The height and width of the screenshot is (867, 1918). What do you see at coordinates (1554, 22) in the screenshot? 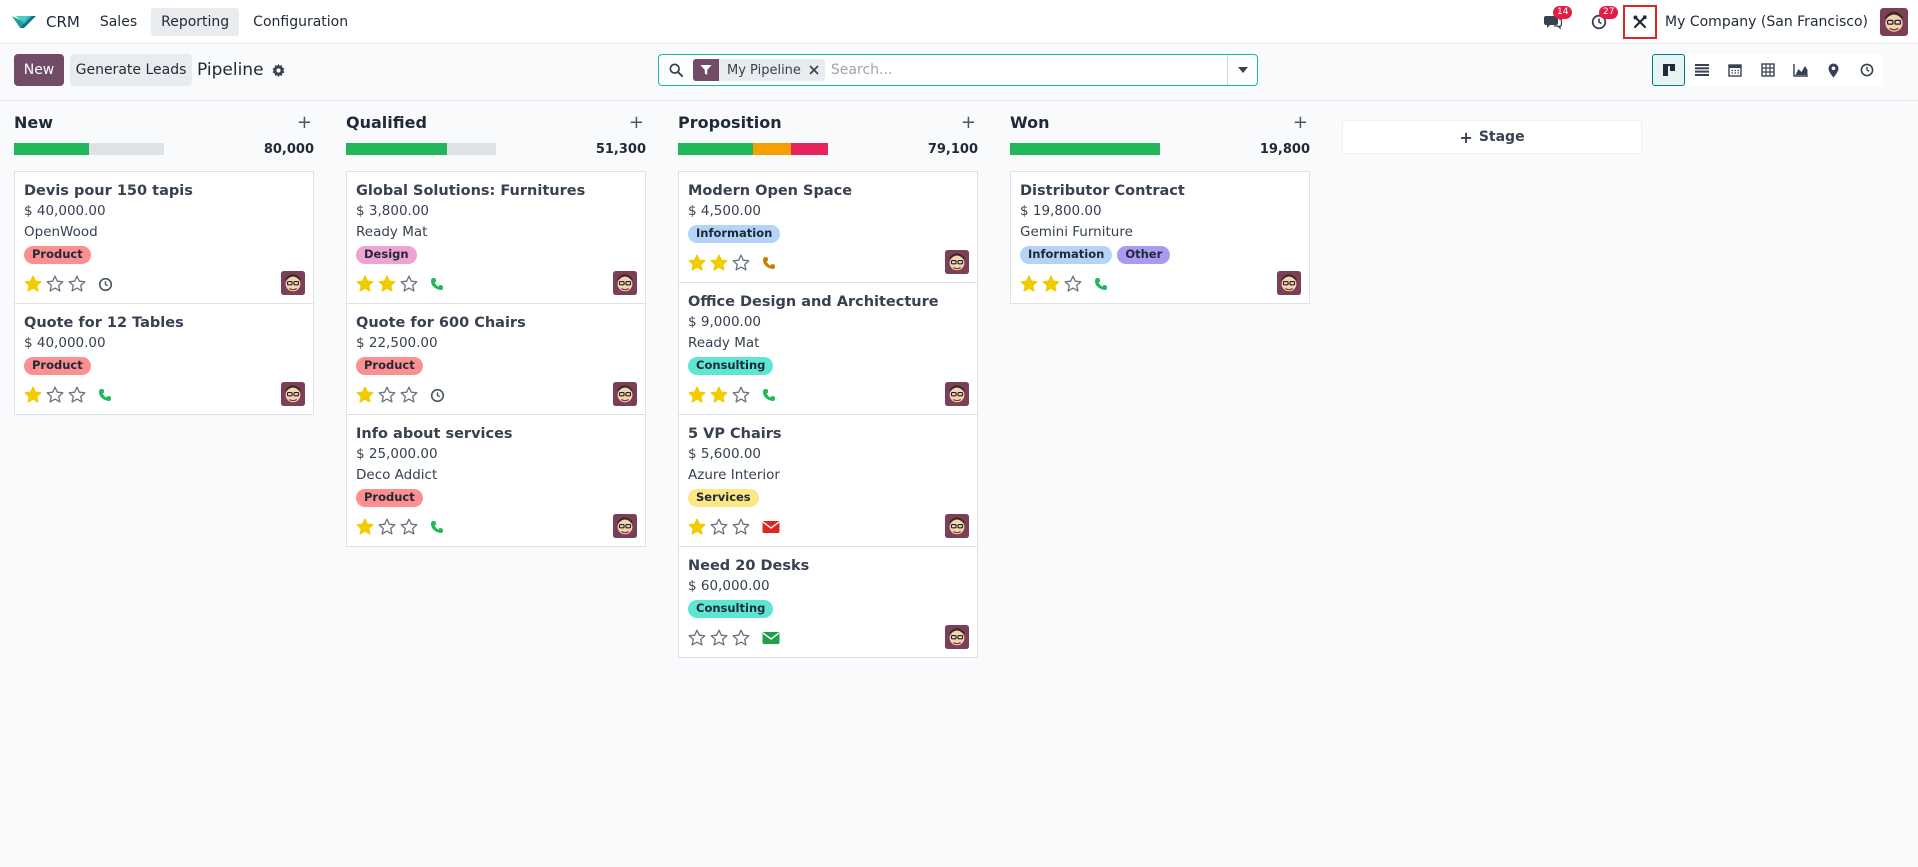
I see `messaging-menu: 14` at bounding box center [1554, 22].